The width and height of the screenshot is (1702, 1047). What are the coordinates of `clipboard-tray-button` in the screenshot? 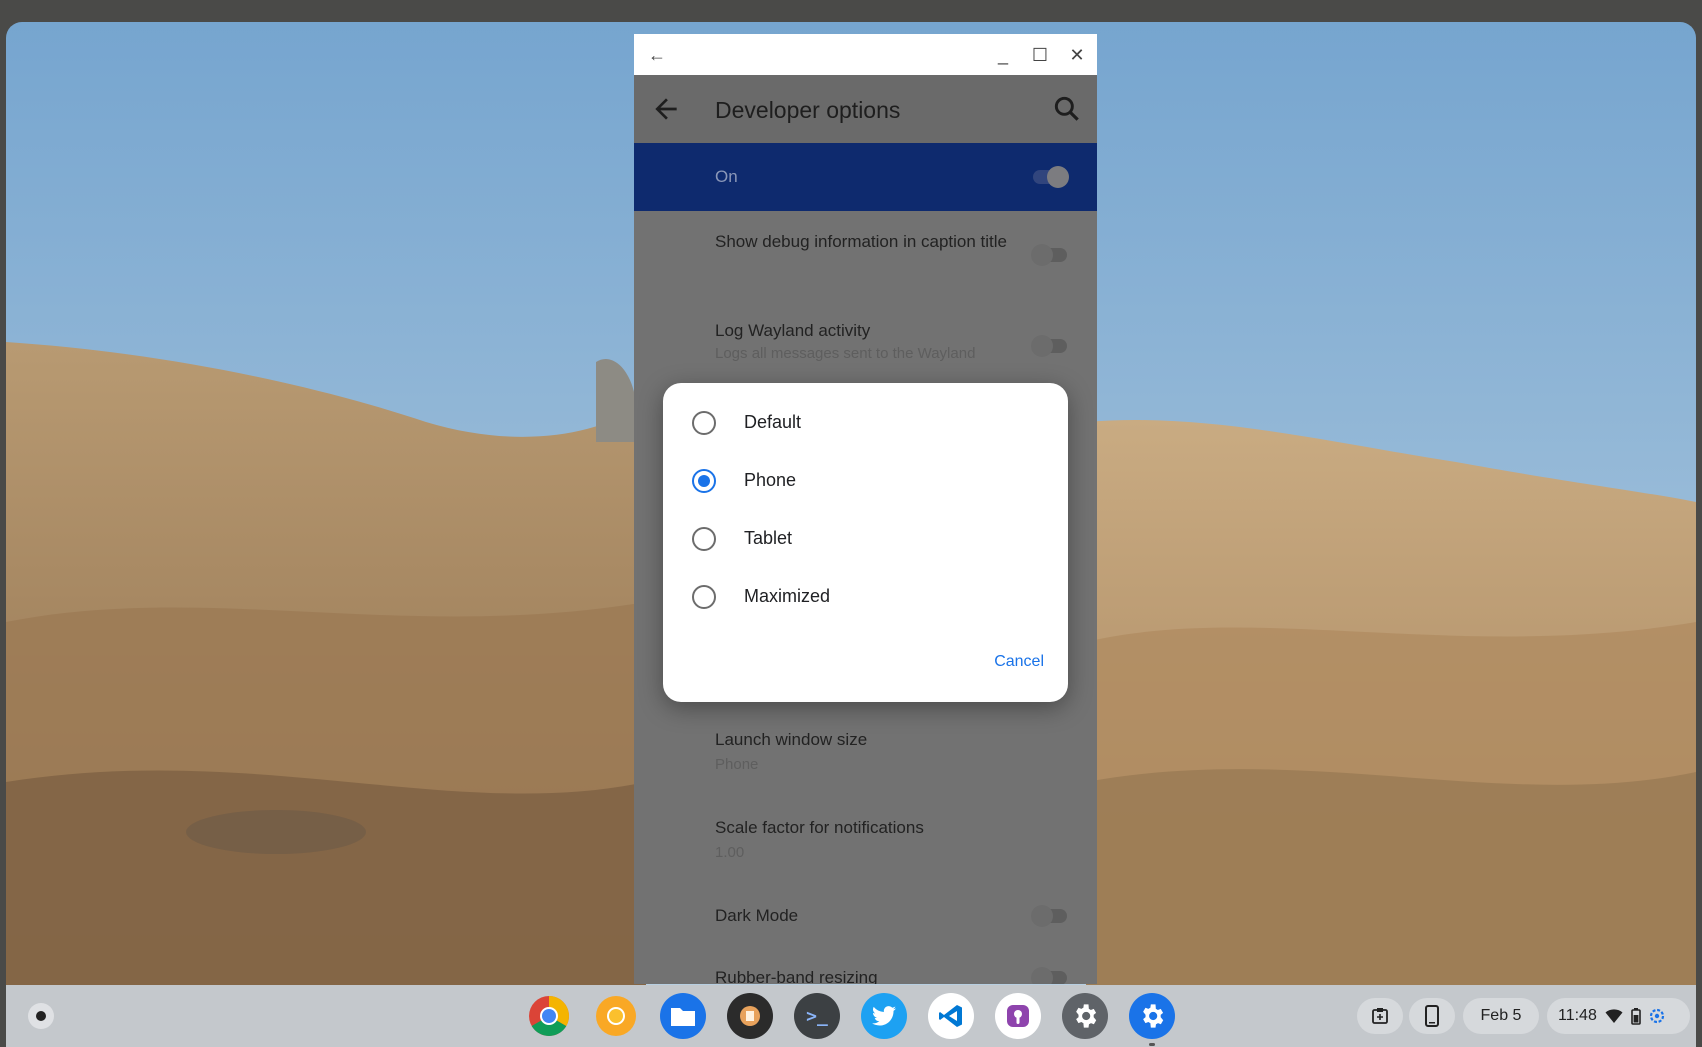 It's located at (1380, 1016).